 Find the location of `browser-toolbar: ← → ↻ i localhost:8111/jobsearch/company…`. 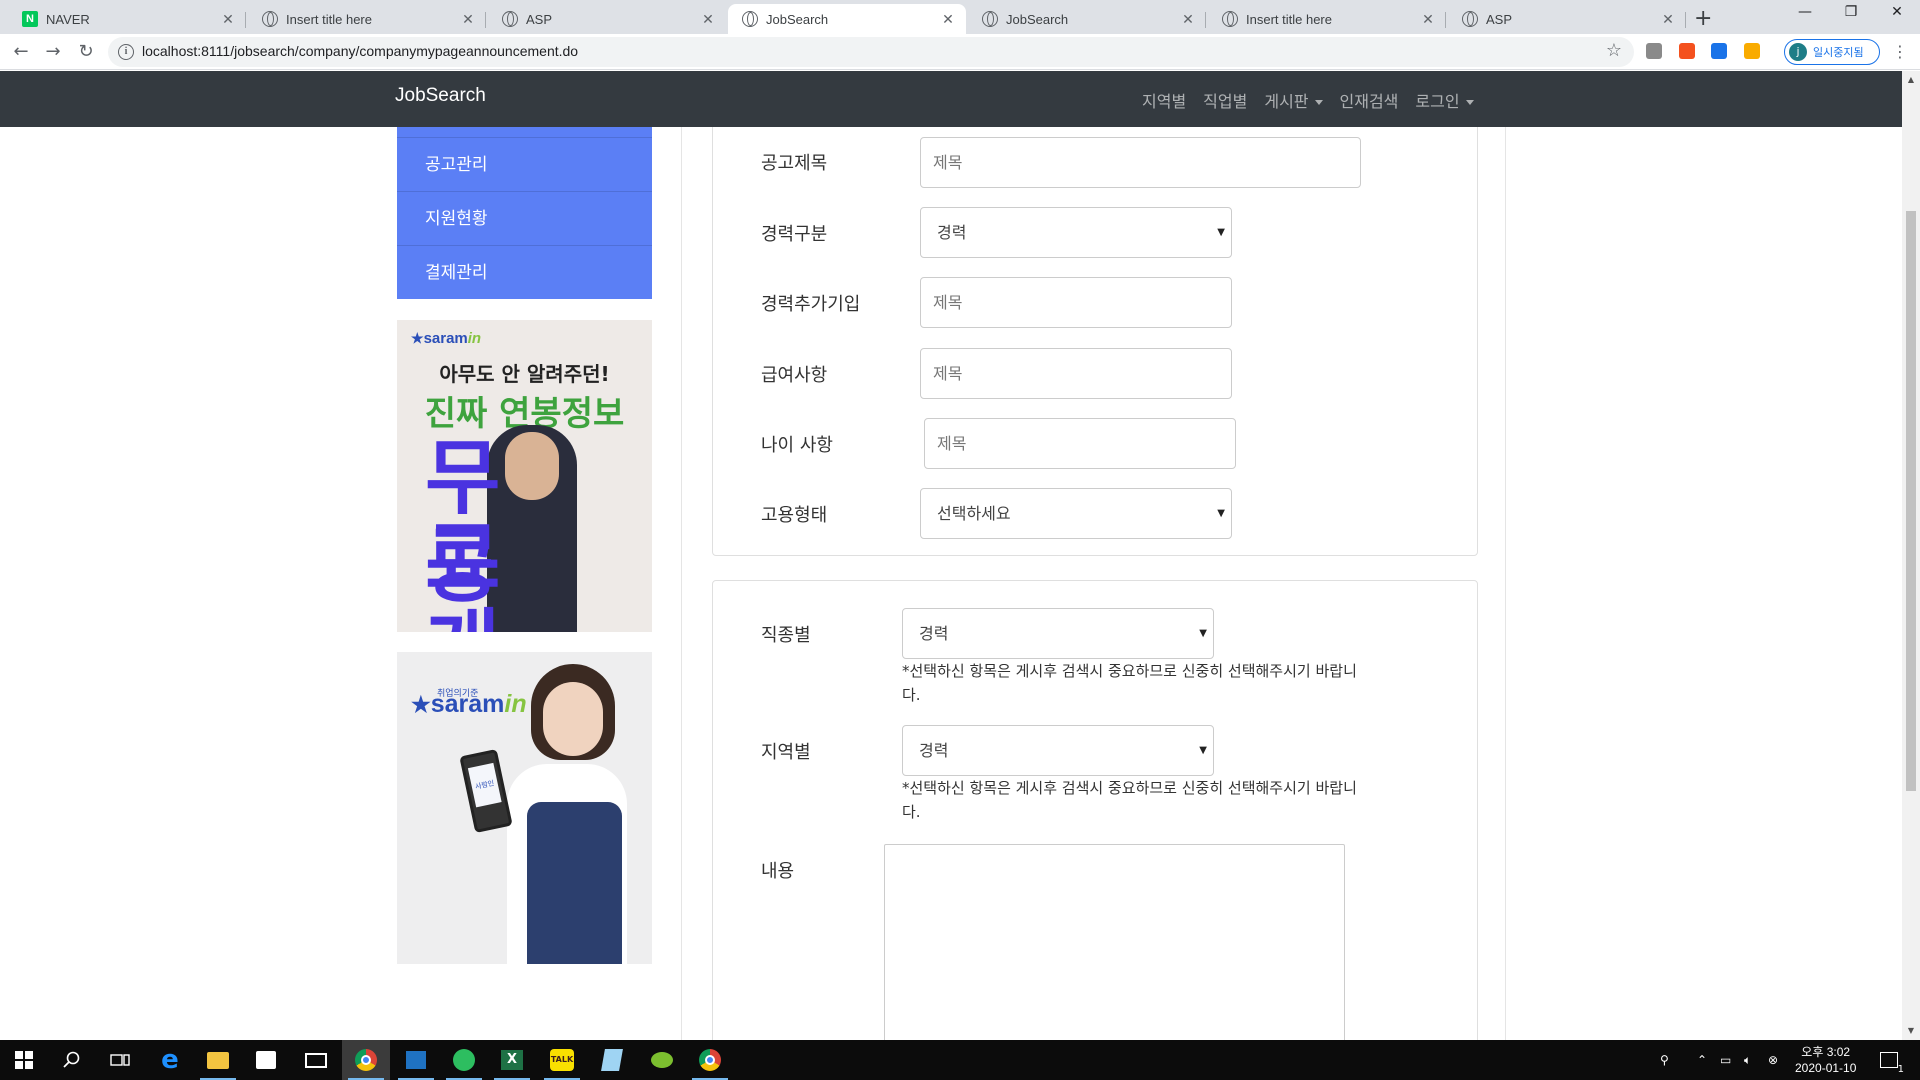

browser-toolbar: ← → ↻ i localhost:8111/jobsearch/company… is located at coordinates (960, 52).